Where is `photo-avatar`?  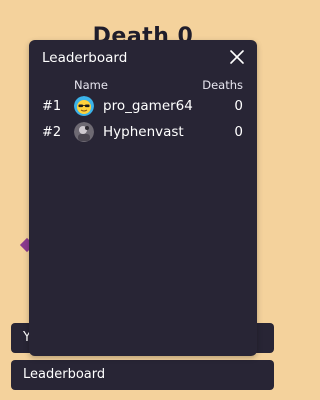
photo-avatar is located at coordinates (84, 132).